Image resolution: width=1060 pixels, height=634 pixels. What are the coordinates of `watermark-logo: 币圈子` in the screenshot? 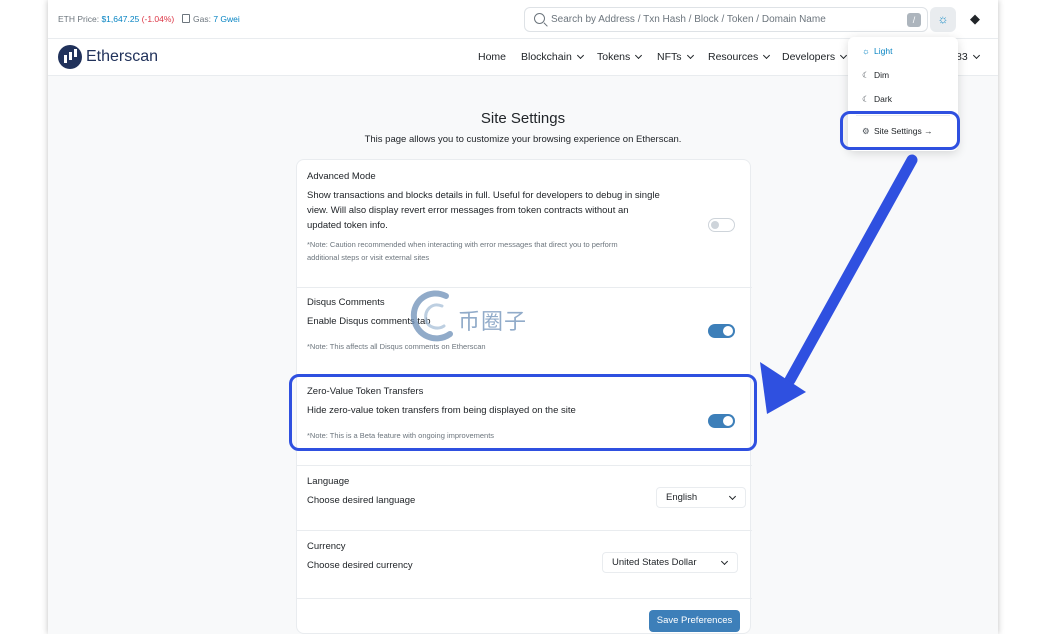 It's located at (483, 318).